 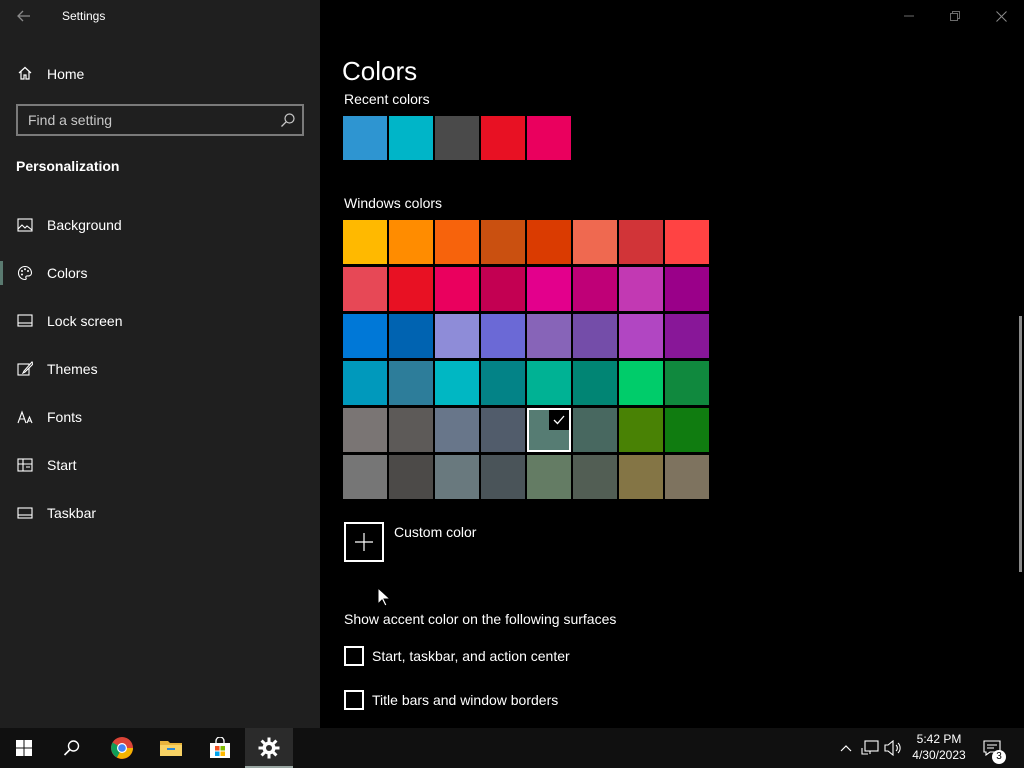 I want to click on taskbar-chrome, so click(x=122, y=748).